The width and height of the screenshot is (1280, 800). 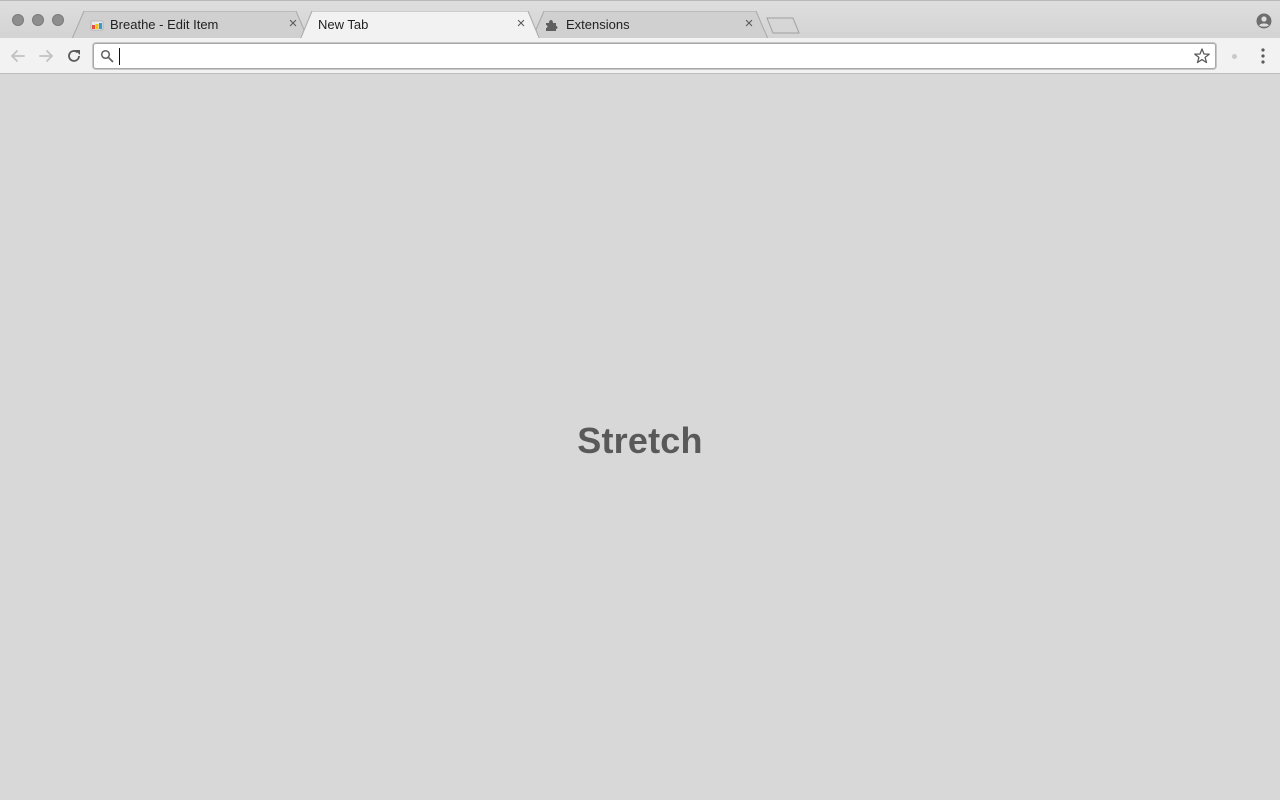 I want to click on address-bar, so click(x=654, y=56).